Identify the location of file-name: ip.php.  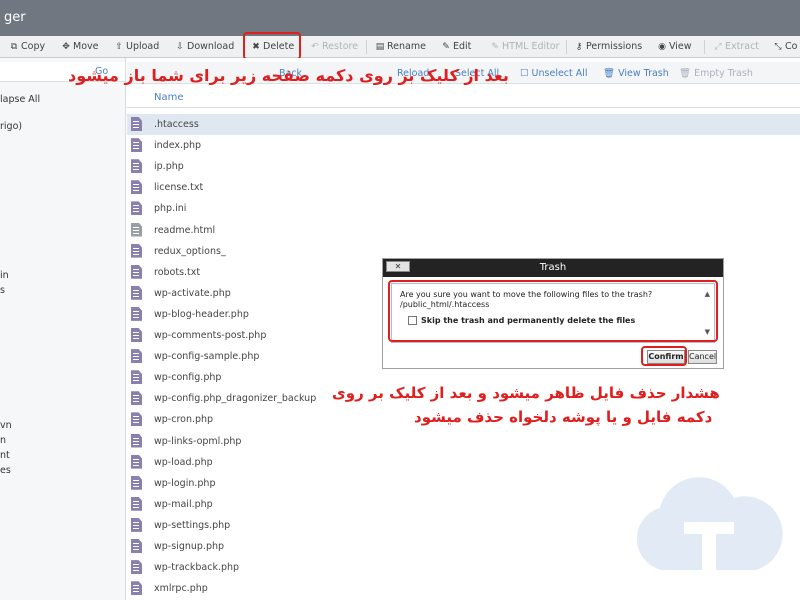
(169, 167).